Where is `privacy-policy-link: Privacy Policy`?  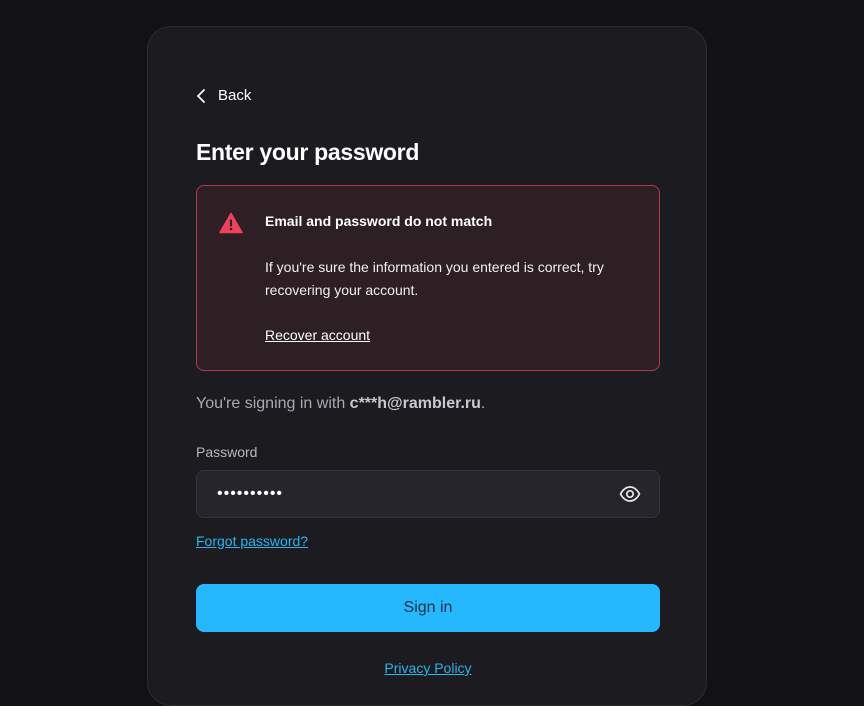
privacy-policy-link: Privacy Policy is located at coordinates (427, 668).